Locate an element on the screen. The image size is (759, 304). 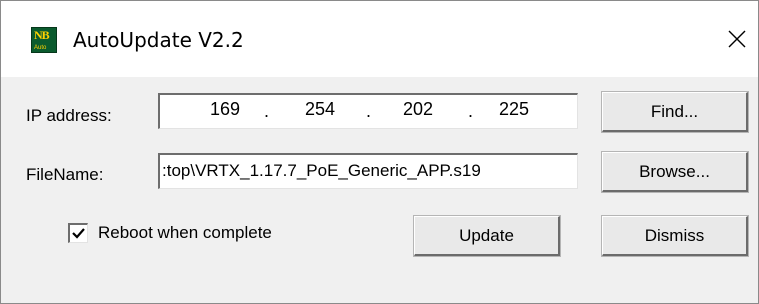
filename-input: :top\VRTX_1.17.7_PoE_Generic_APP.s19 is located at coordinates (368, 171).